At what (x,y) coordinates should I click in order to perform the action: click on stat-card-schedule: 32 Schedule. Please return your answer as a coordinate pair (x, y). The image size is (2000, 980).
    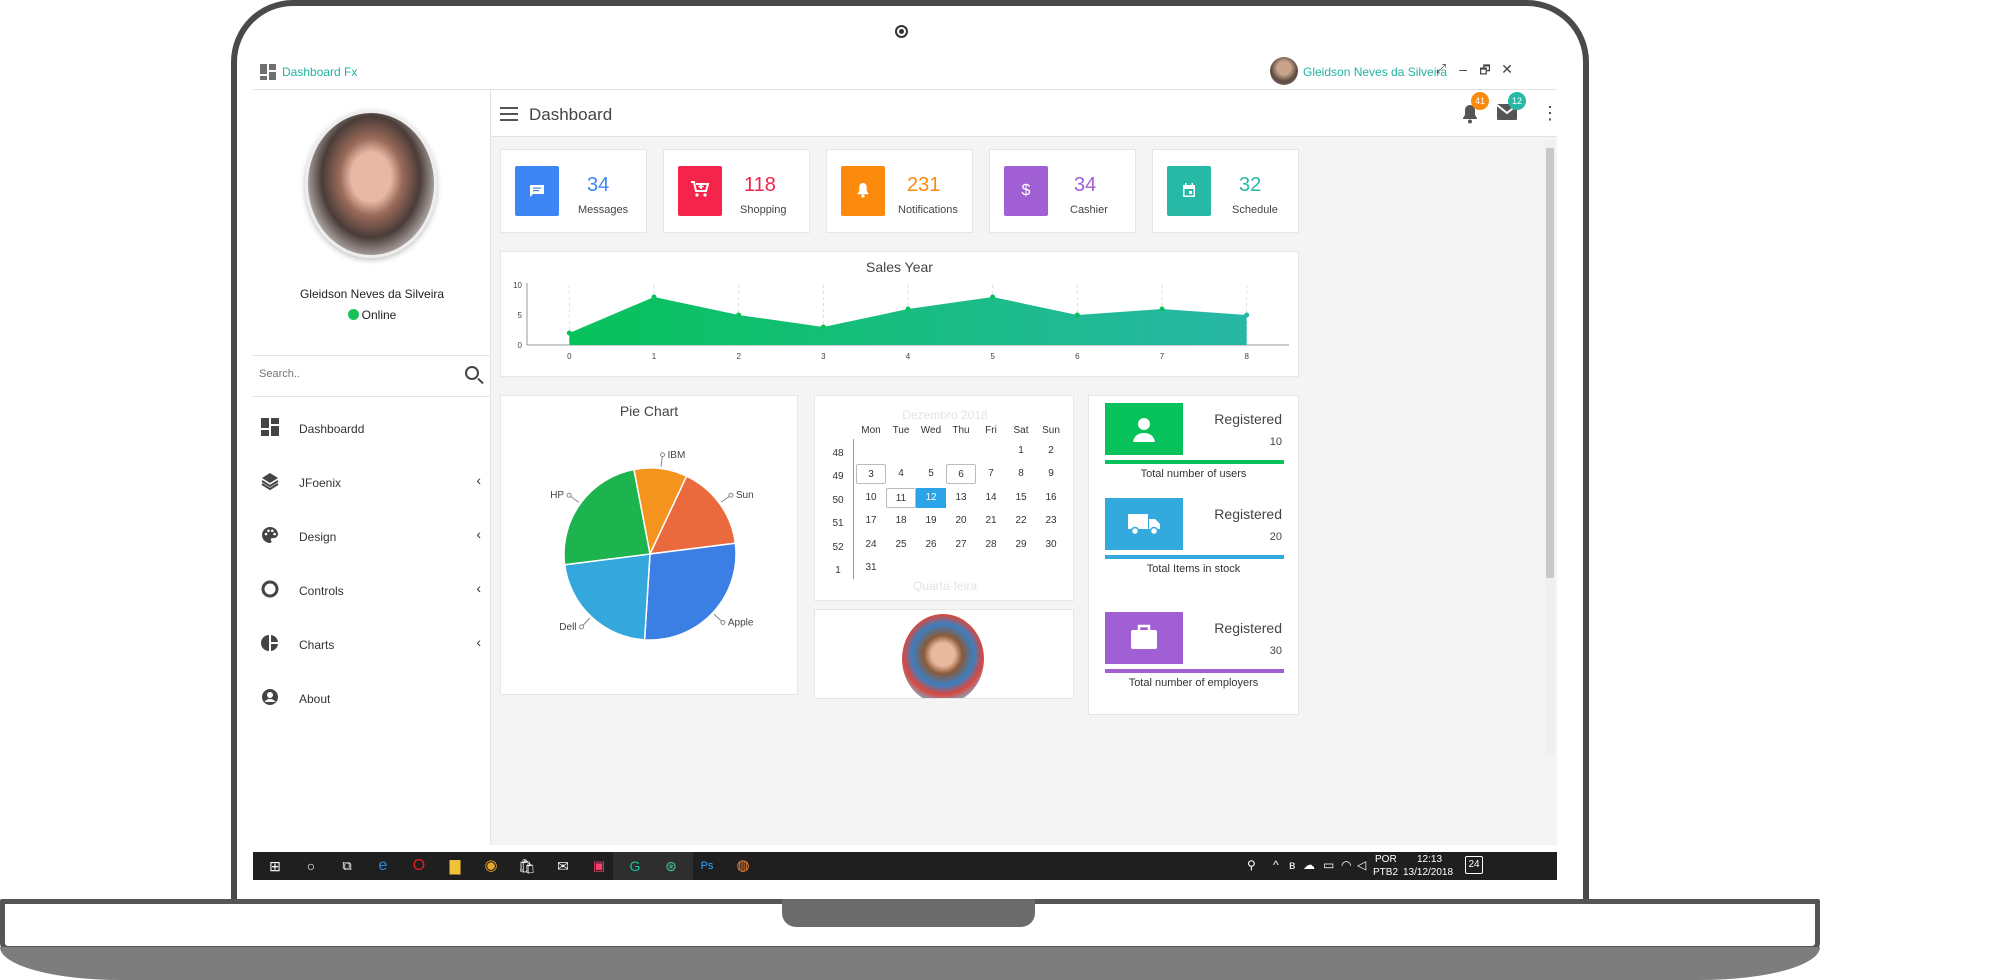
    Looking at the image, I should click on (1225, 191).